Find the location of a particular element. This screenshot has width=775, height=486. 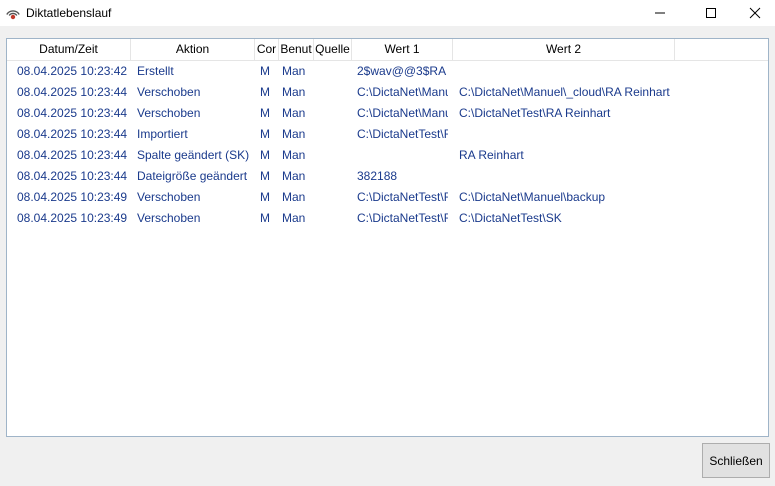

column-header-value2: Wert 2 is located at coordinates (564, 49).